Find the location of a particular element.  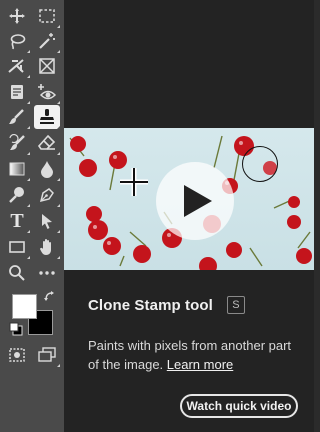

tooltip-header: Clone Stamp tool S is located at coordinates (166, 305).